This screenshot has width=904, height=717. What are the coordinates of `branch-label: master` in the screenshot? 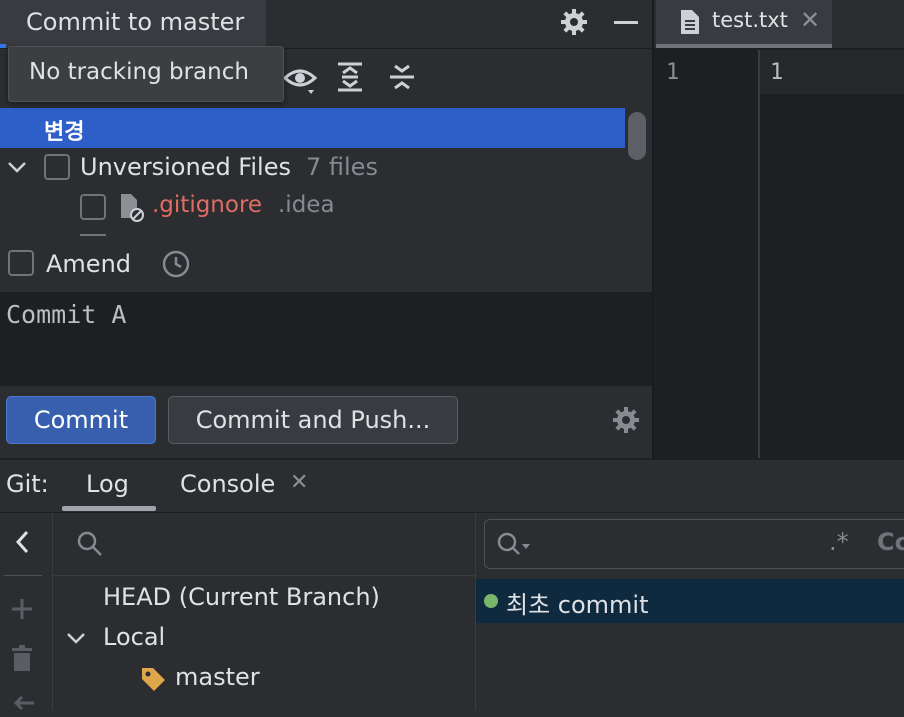 It's located at (217, 677).